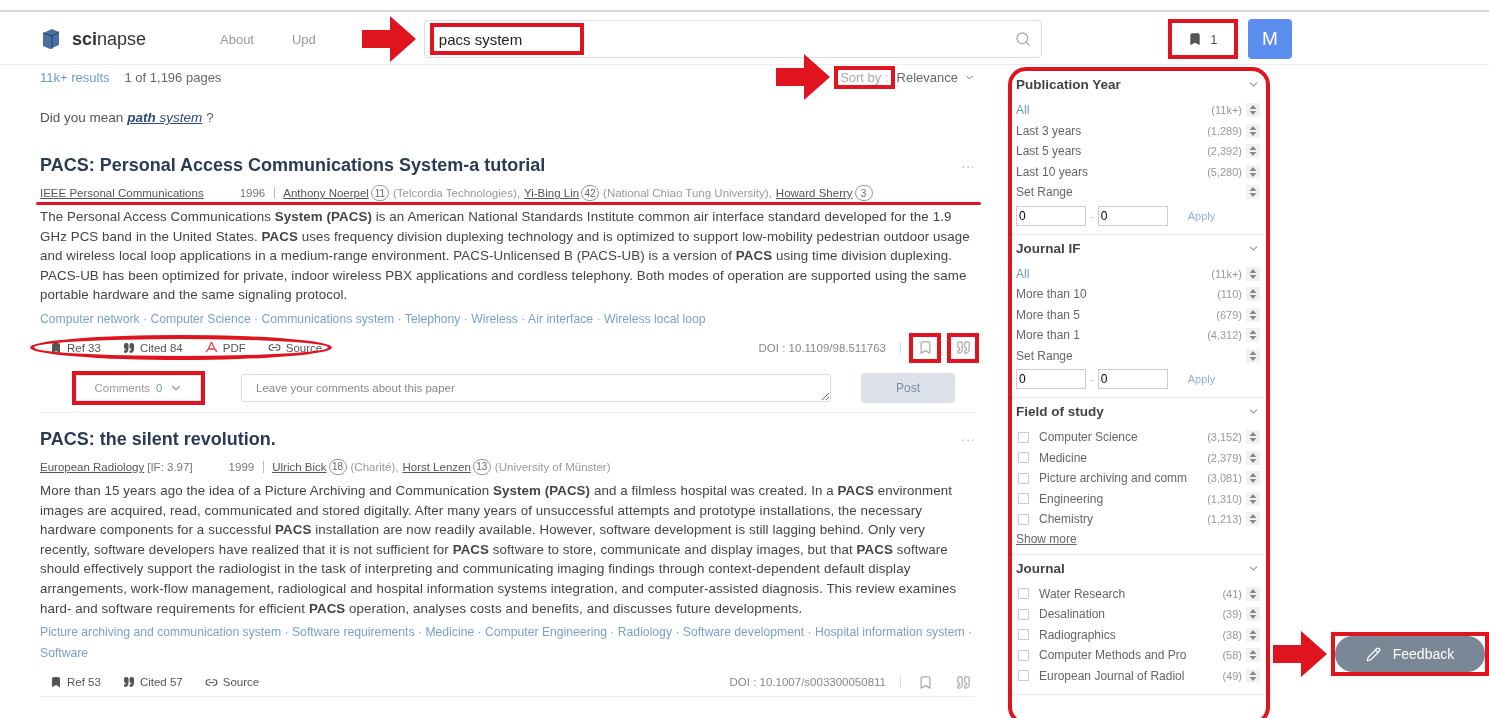 The width and height of the screenshot is (1489, 718). What do you see at coordinates (1224, 478) in the screenshot?
I see `option-count: (3,081)` at bounding box center [1224, 478].